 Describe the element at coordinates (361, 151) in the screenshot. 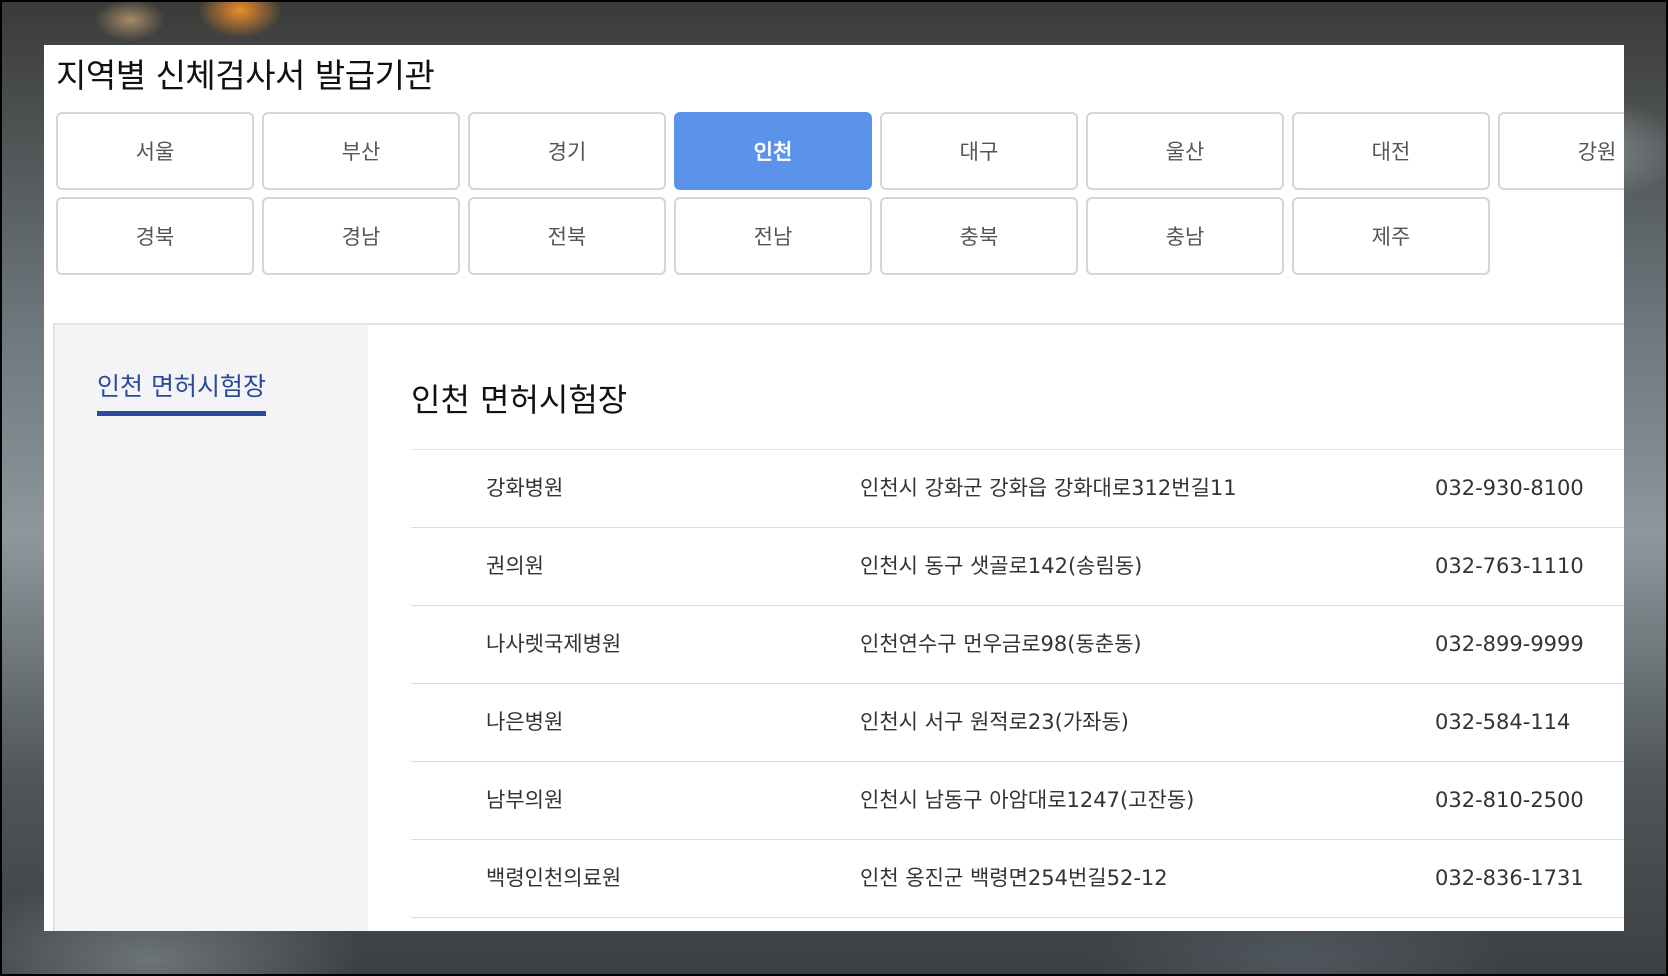

I see `region-tab-busan: 부산` at that location.